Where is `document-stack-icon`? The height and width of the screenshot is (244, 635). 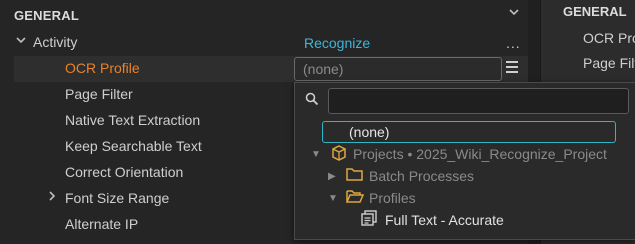
document-stack-icon is located at coordinates (369, 219).